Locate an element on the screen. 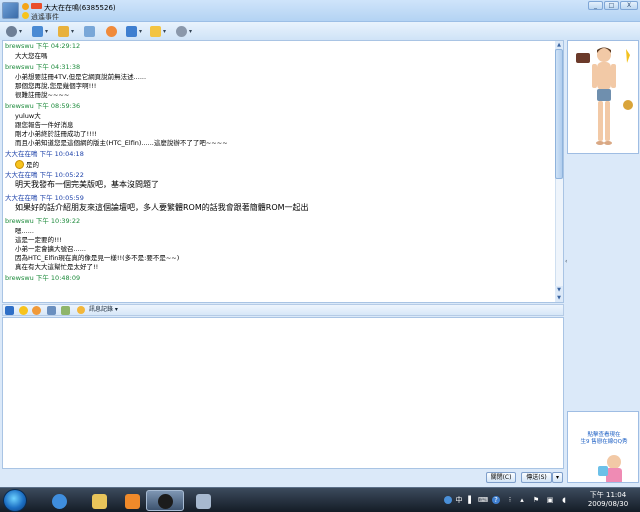 Image resolution: width=640 pixels, height=512 pixels. avatar-arm-right is located at coordinates (613, 76).